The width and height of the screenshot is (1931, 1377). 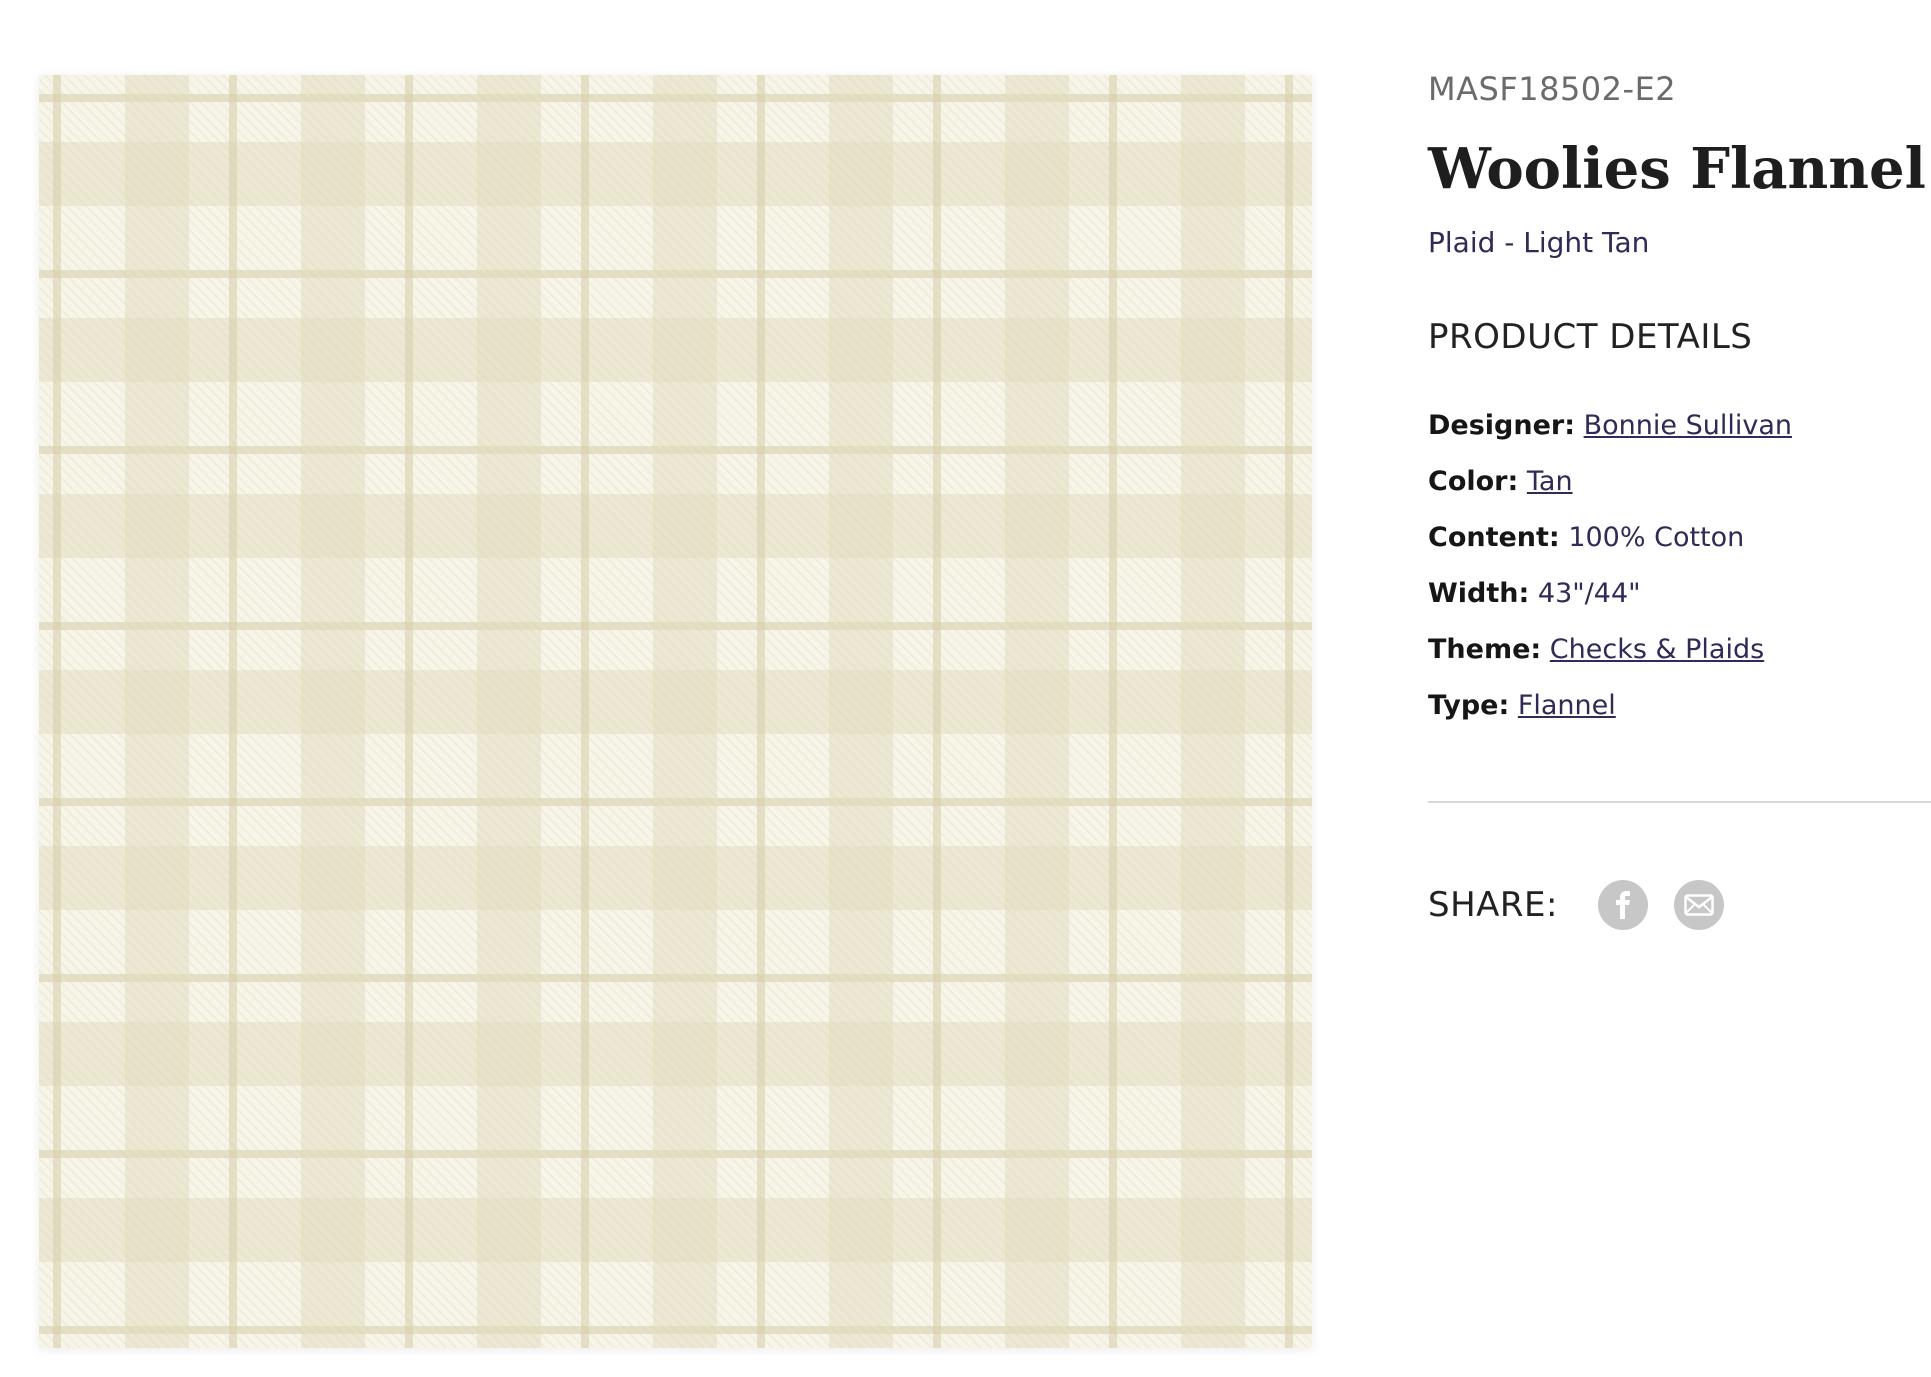 What do you see at coordinates (1473, 481) in the screenshot?
I see `detail-label: Color:` at bounding box center [1473, 481].